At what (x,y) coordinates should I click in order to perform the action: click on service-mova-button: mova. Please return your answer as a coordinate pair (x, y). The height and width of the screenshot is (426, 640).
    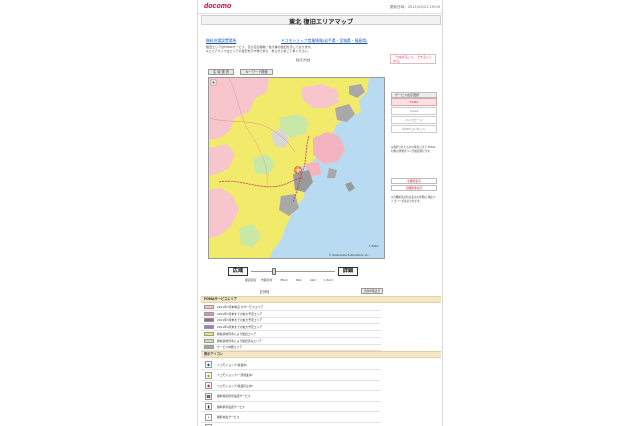
    Looking at the image, I should click on (414, 111).